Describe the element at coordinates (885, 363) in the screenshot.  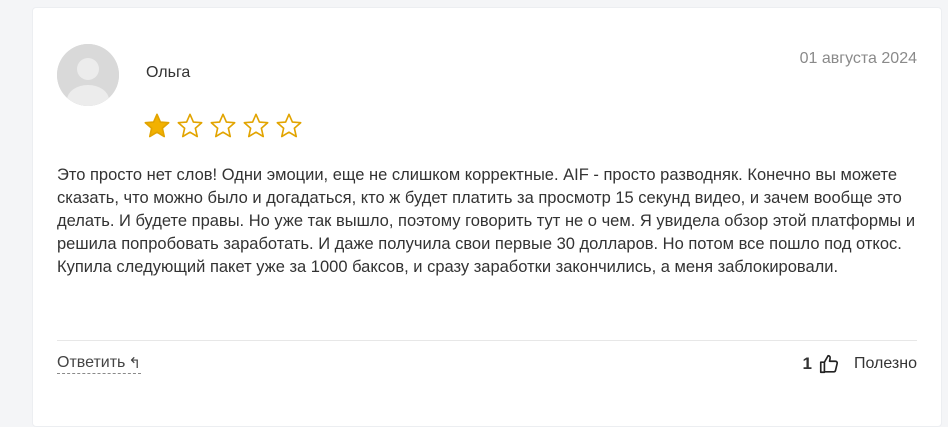
I see `helpful-label: Полезно` at that location.